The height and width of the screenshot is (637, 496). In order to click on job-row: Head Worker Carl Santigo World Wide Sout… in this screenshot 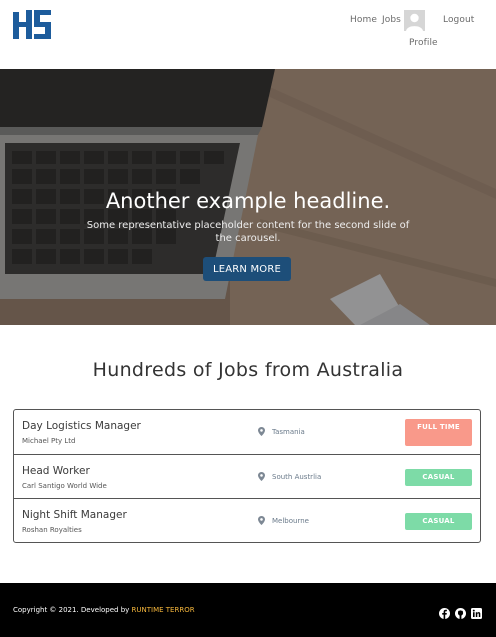, I will do `click(247, 476)`.